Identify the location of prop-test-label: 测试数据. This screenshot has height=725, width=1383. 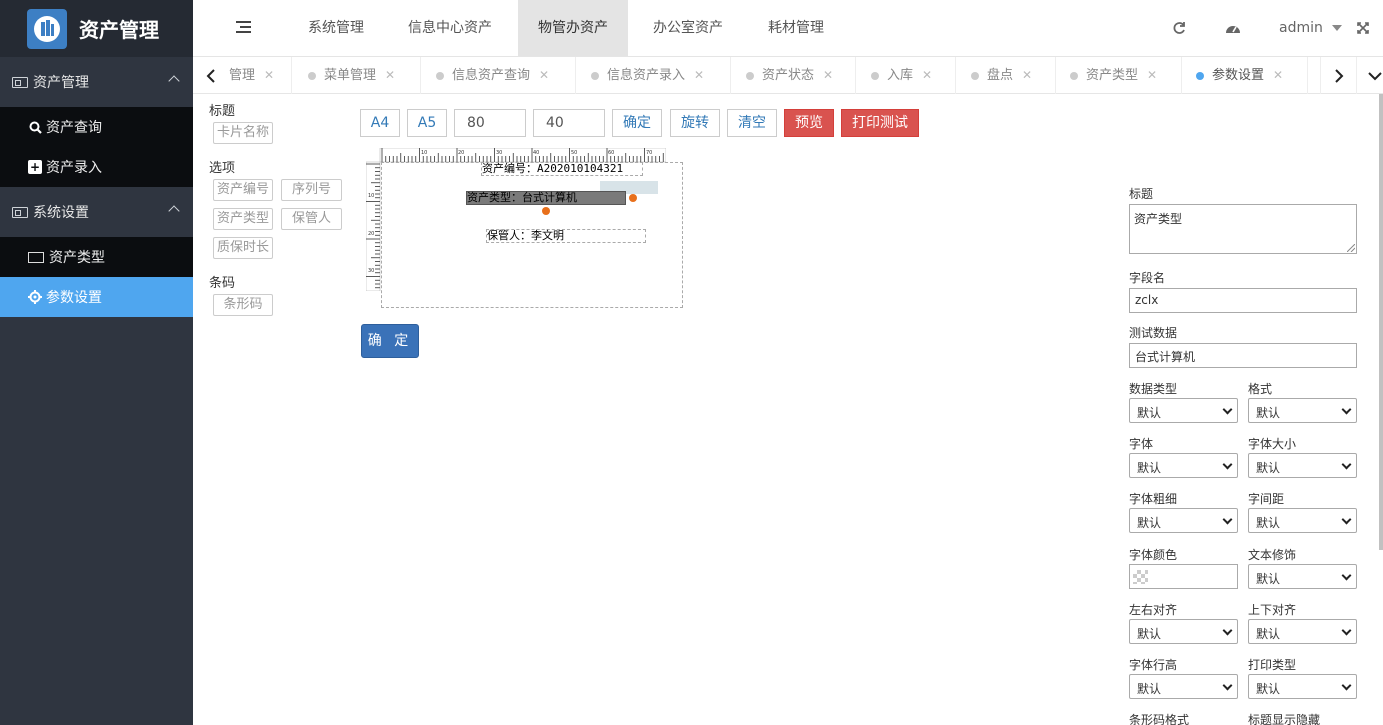
(1153, 333).